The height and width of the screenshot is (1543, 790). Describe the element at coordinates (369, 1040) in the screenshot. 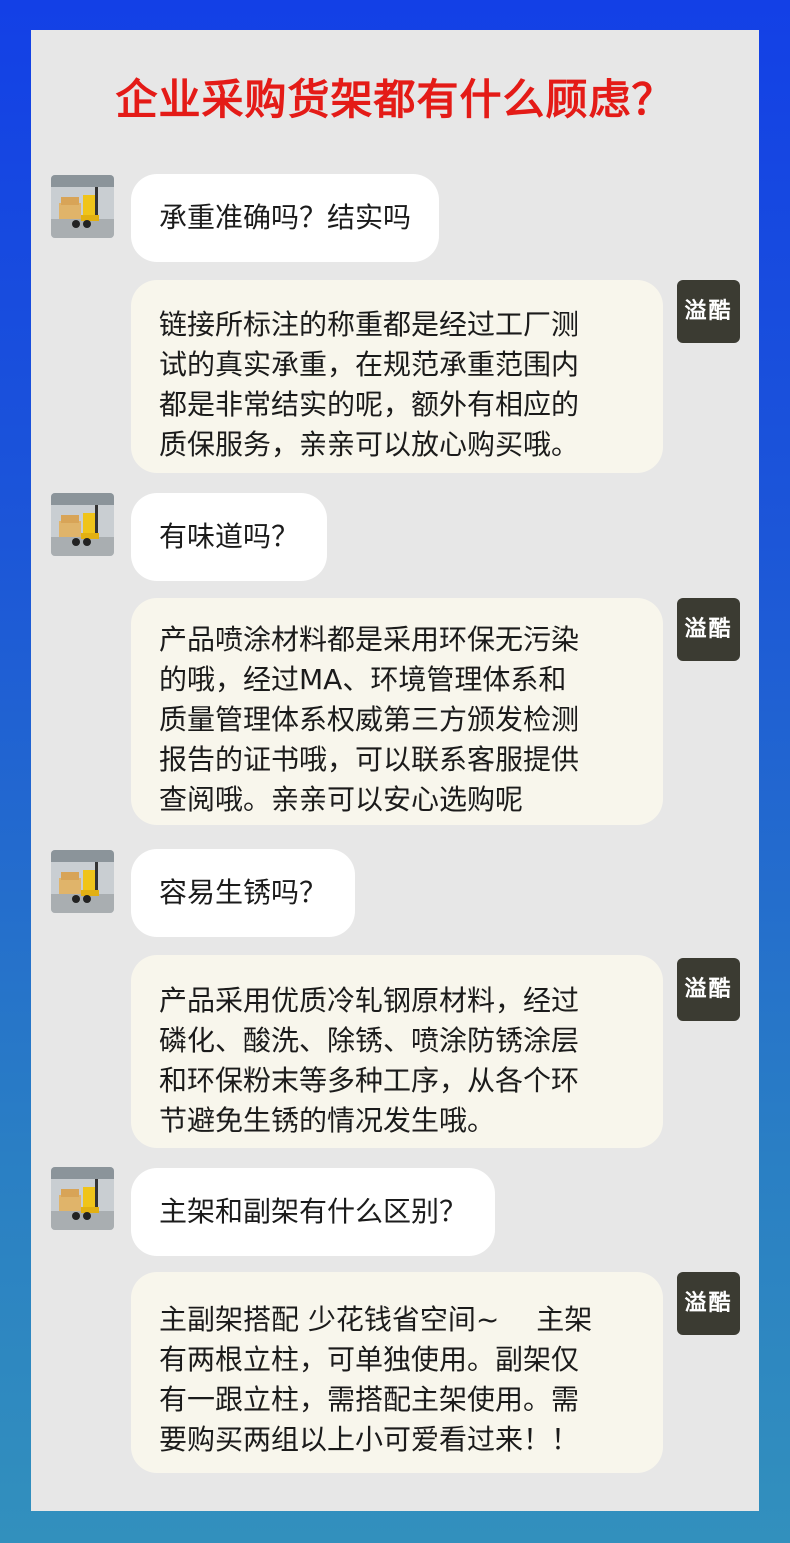

I see `answer-line: 磷化、酸洗、除锈、喷涂防锈涂层` at that location.